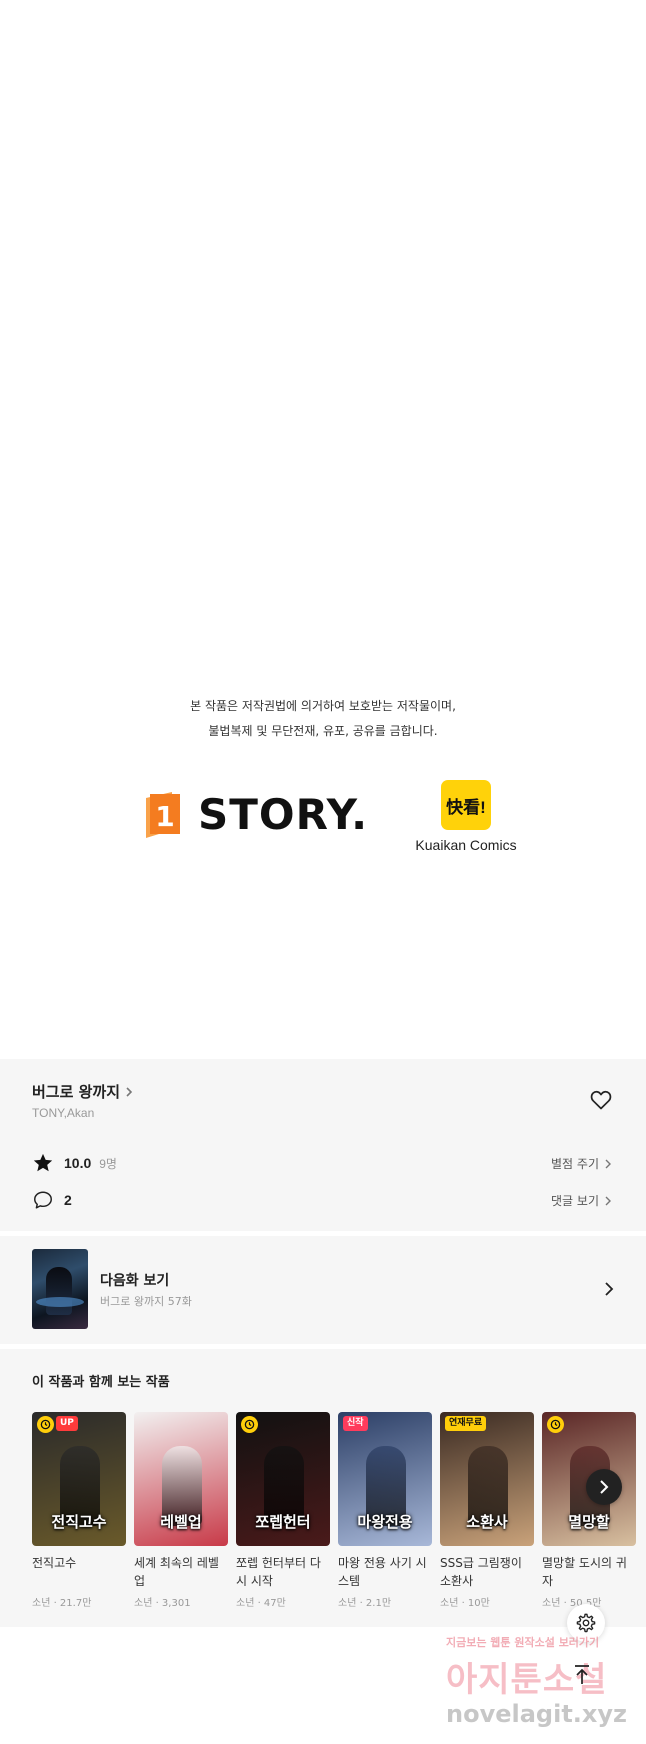 Image resolution: width=646 pixels, height=1744 pixels. Describe the element at coordinates (355, 1423) in the screenshot. I see `badge: 신작` at that location.